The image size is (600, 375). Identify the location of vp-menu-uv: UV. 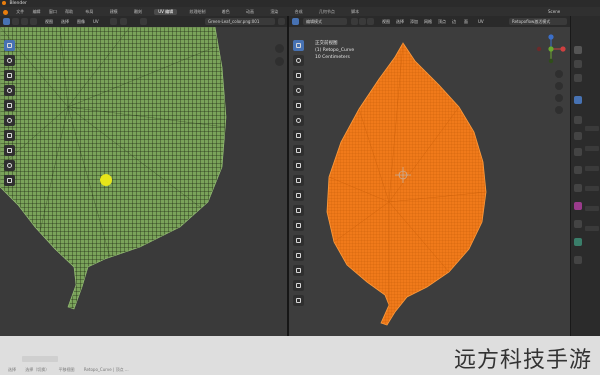
(481, 21).